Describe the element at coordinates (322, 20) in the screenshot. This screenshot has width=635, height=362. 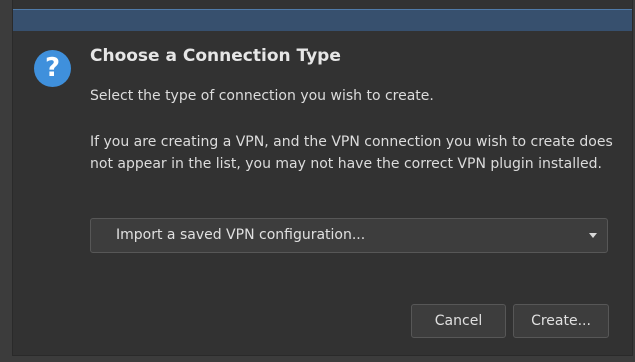
I see `dialog-titlebar` at that location.